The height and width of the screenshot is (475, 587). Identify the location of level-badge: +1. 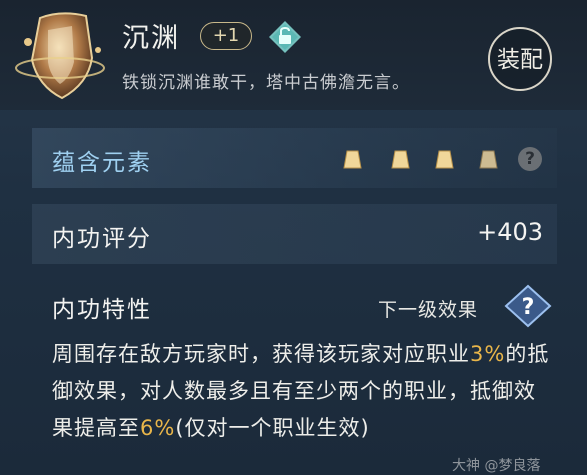
(226, 36).